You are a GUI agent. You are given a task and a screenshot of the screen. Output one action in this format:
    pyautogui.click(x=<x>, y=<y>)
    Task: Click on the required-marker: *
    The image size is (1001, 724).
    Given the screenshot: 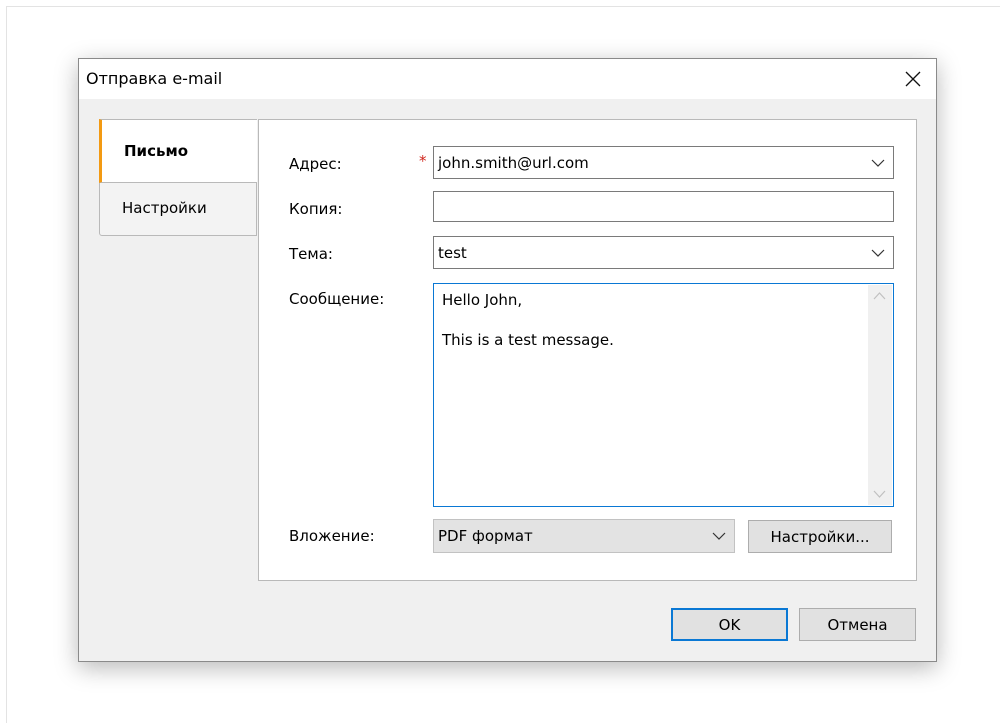 What is the action you would take?
    pyautogui.click(x=423, y=161)
    